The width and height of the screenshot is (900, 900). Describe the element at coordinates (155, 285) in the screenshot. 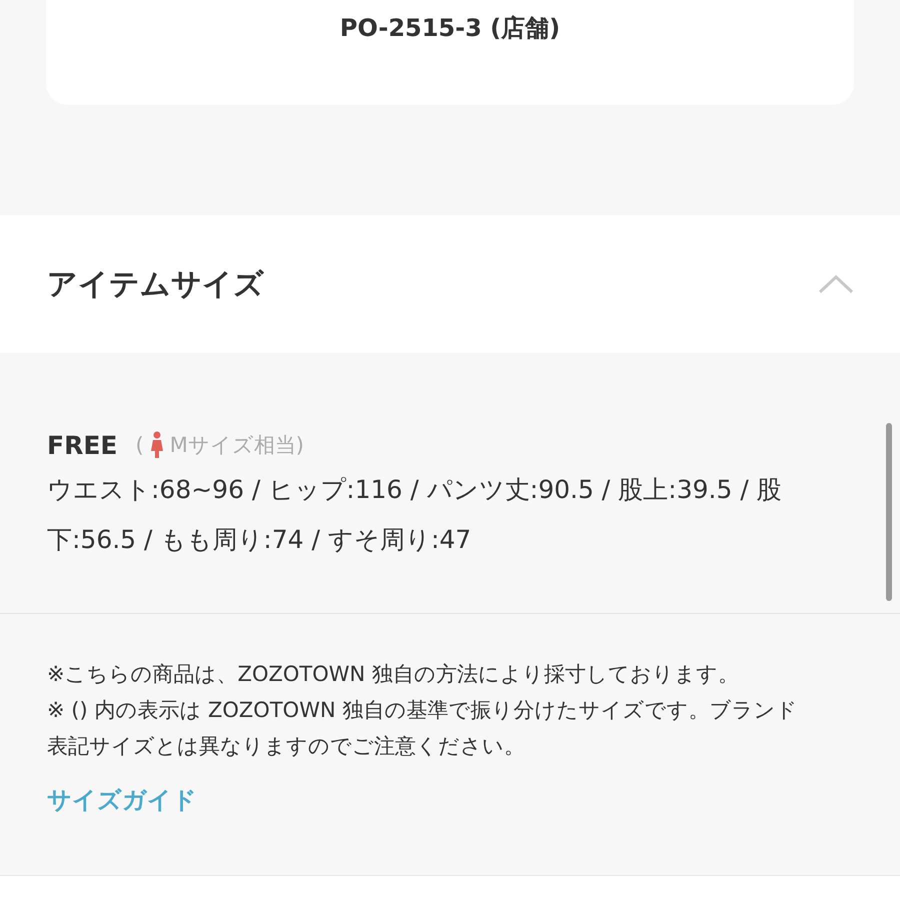

I see `section-title: アイテムサイズ` at that location.